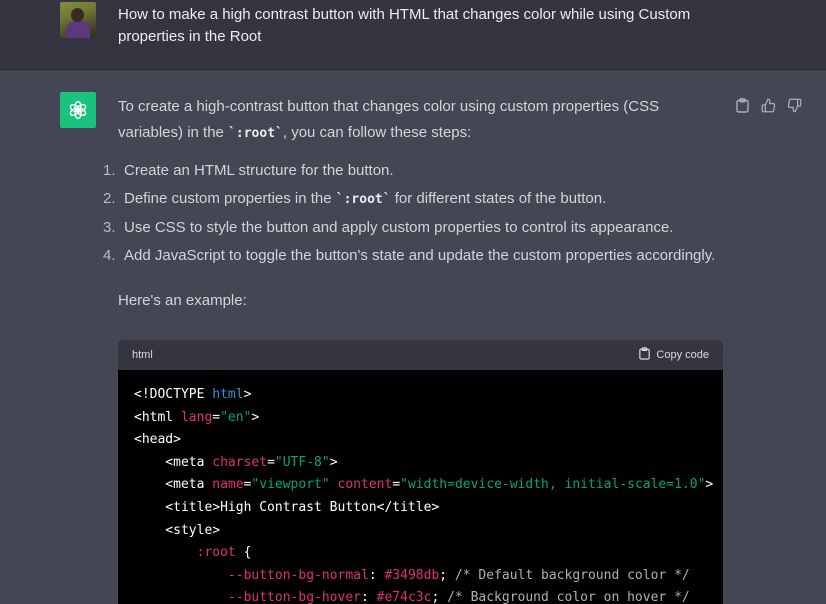 This screenshot has width=826, height=604. Describe the element at coordinates (142, 355) in the screenshot. I see `code-language-label: html` at that location.